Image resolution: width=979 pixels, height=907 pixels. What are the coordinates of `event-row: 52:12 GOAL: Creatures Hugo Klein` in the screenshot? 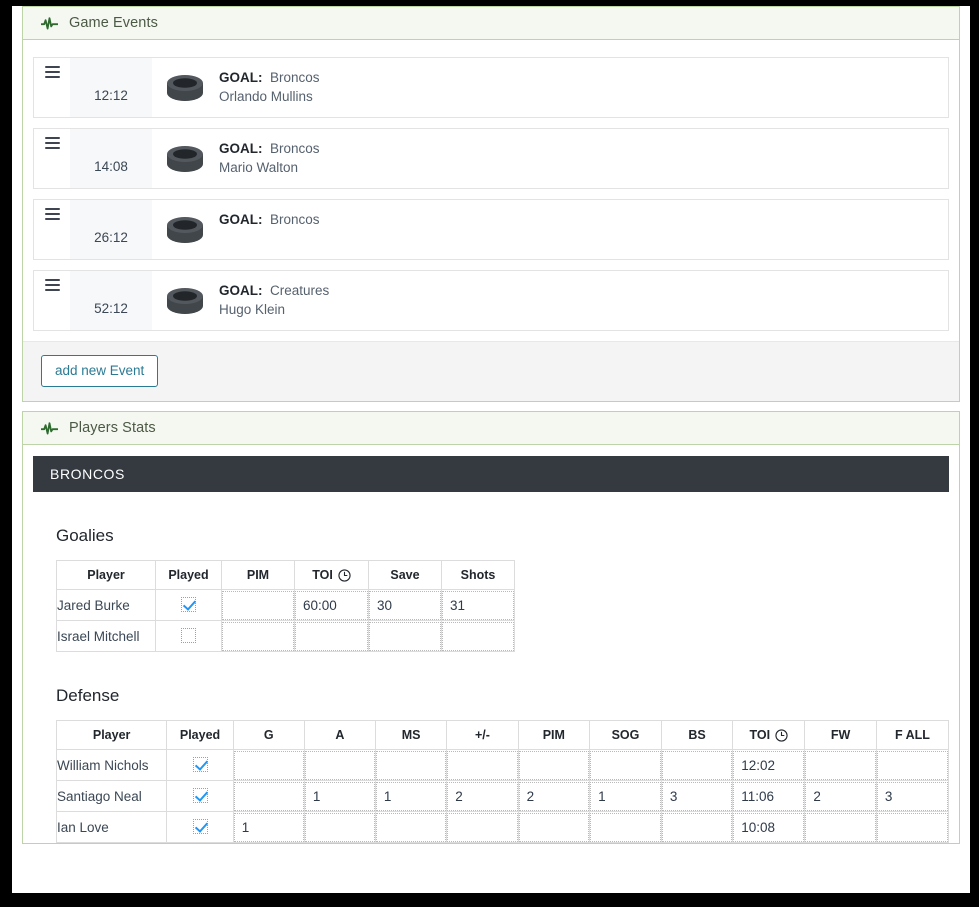 It's located at (491, 300).